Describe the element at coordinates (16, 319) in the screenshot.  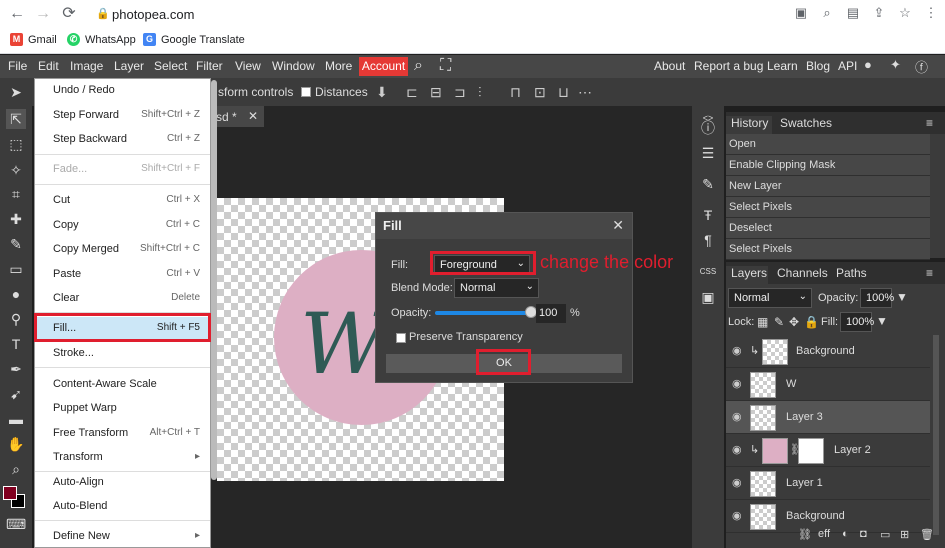
I see `dodge-tool-icon: ⚲` at that location.